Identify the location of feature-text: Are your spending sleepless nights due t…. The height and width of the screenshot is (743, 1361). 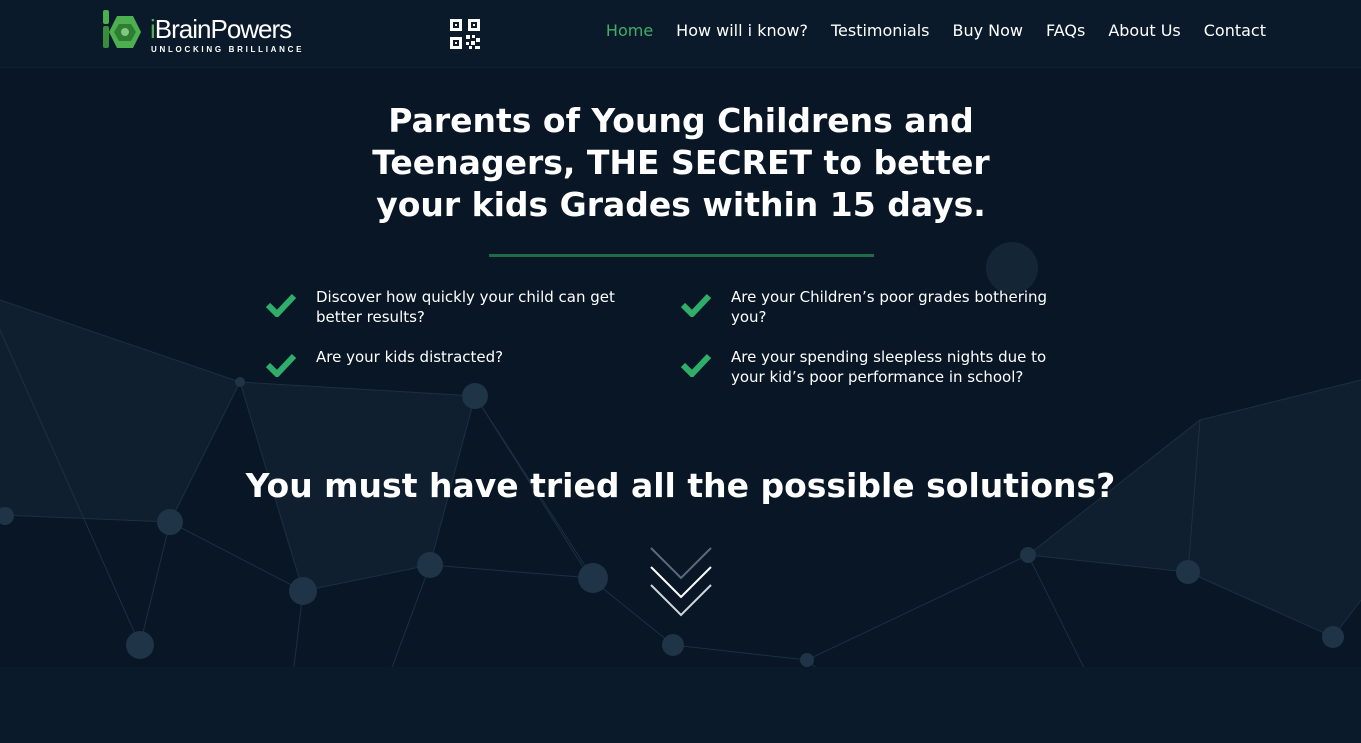
(889, 367).